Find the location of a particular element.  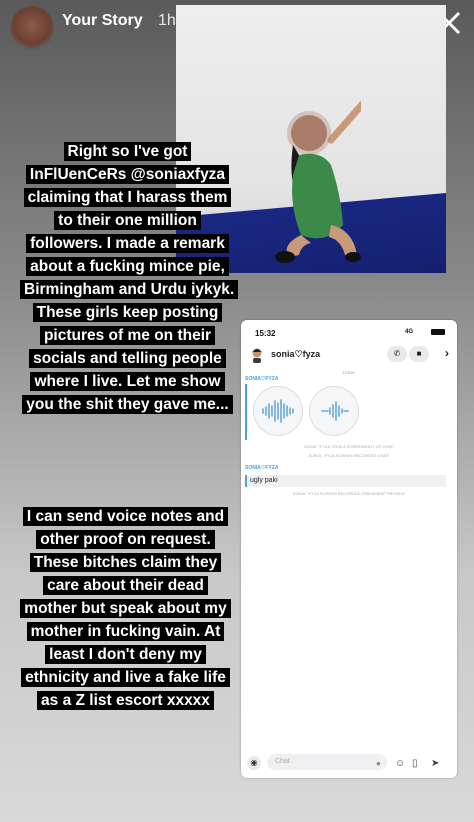

chat-input: Chat is located at coordinates (327, 762).